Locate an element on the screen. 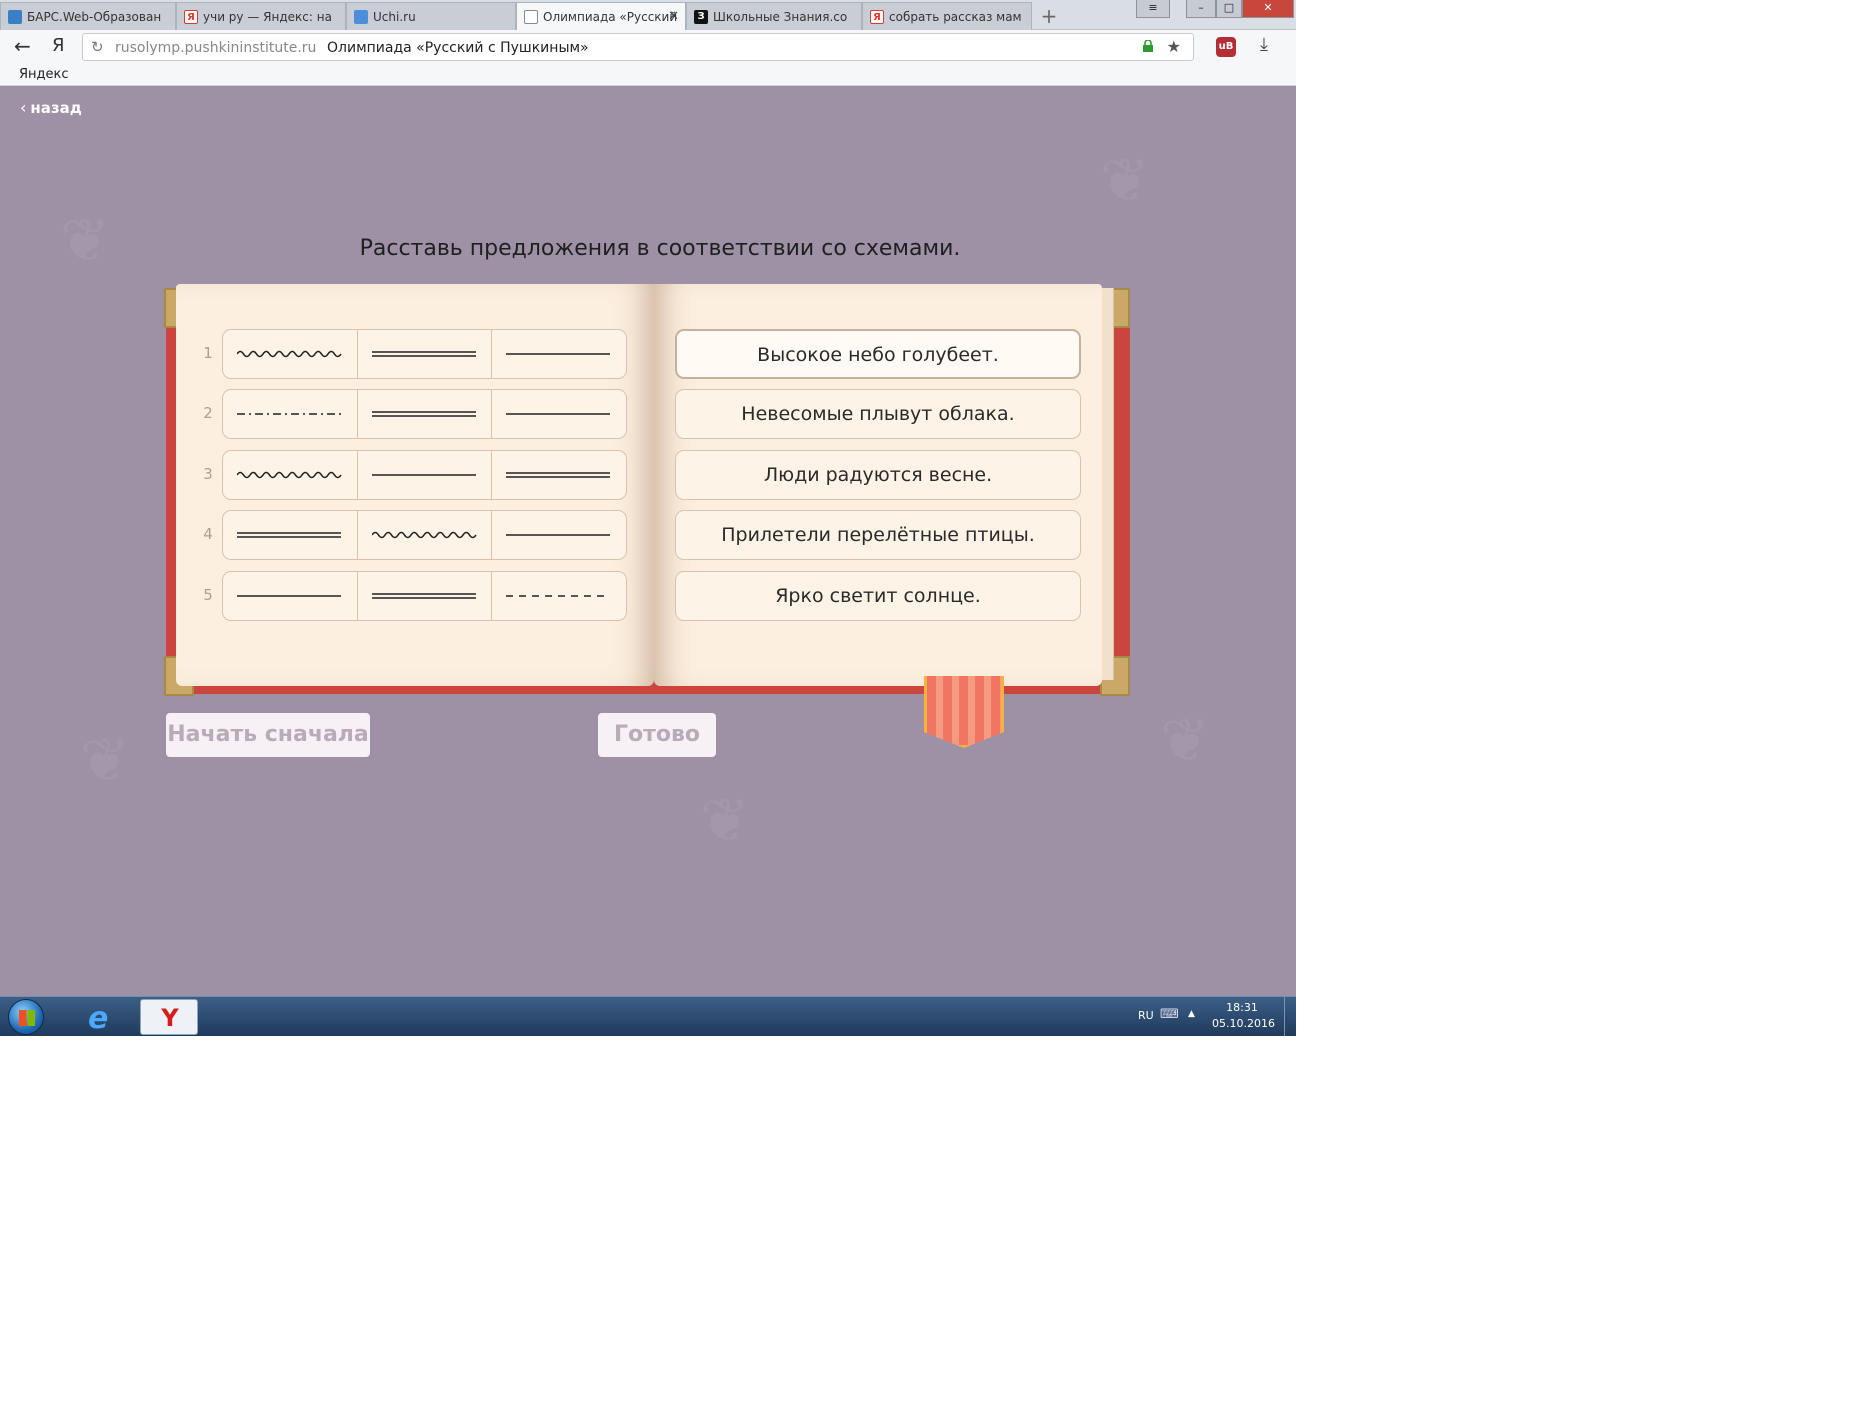  bookmark-star-icon: ★ is located at coordinates (1174, 46).